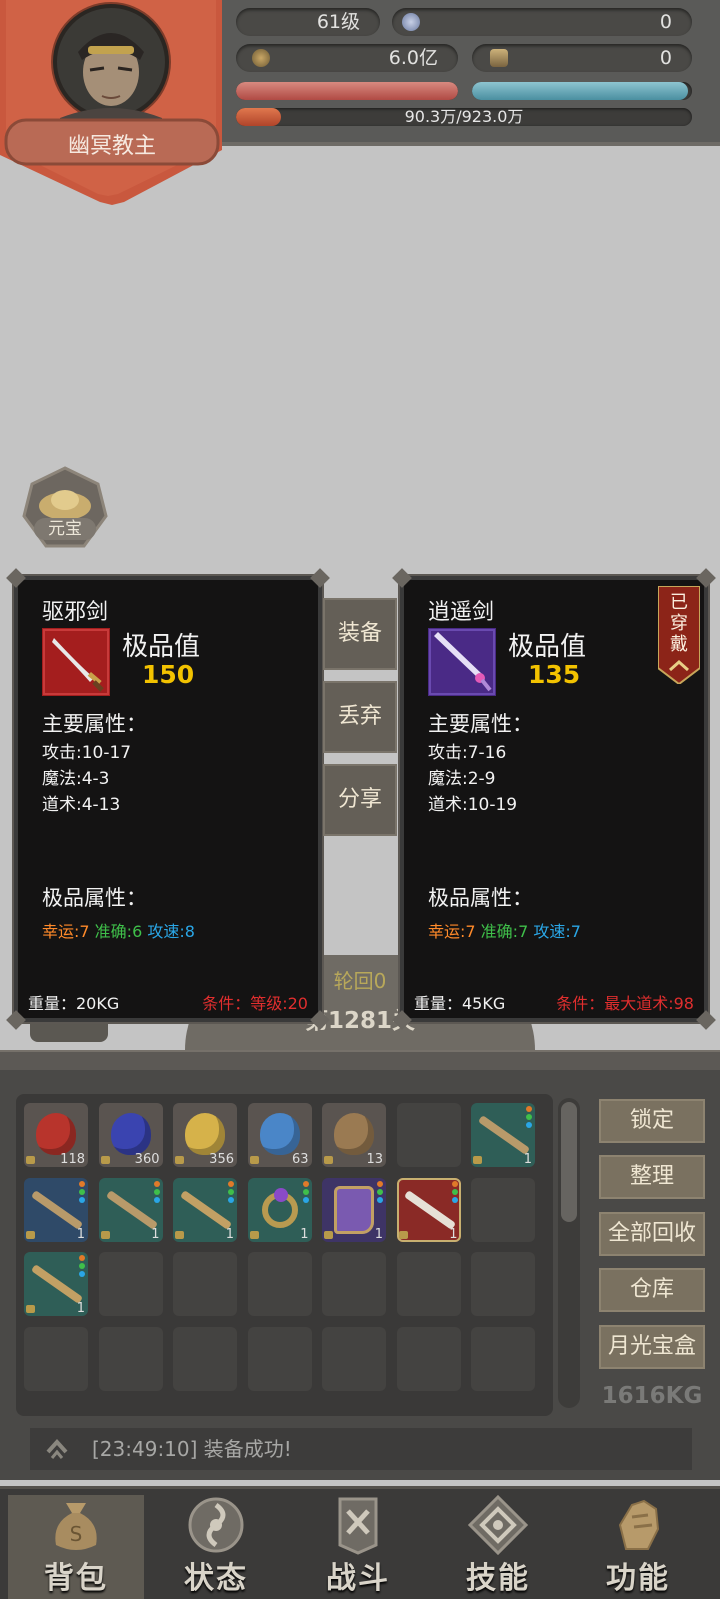 This screenshot has width=720, height=1599. Describe the element at coordinates (360, 717) in the screenshot. I see `discard-button: 丢弃` at that location.